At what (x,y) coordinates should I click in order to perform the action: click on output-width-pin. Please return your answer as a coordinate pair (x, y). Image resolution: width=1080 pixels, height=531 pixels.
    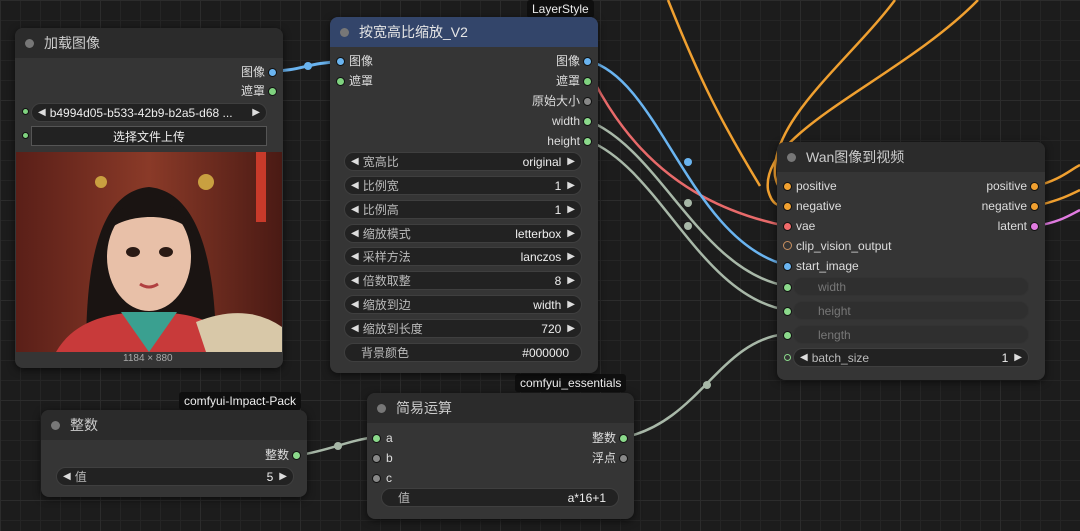
    Looking at the image, I should click on (587, 121).